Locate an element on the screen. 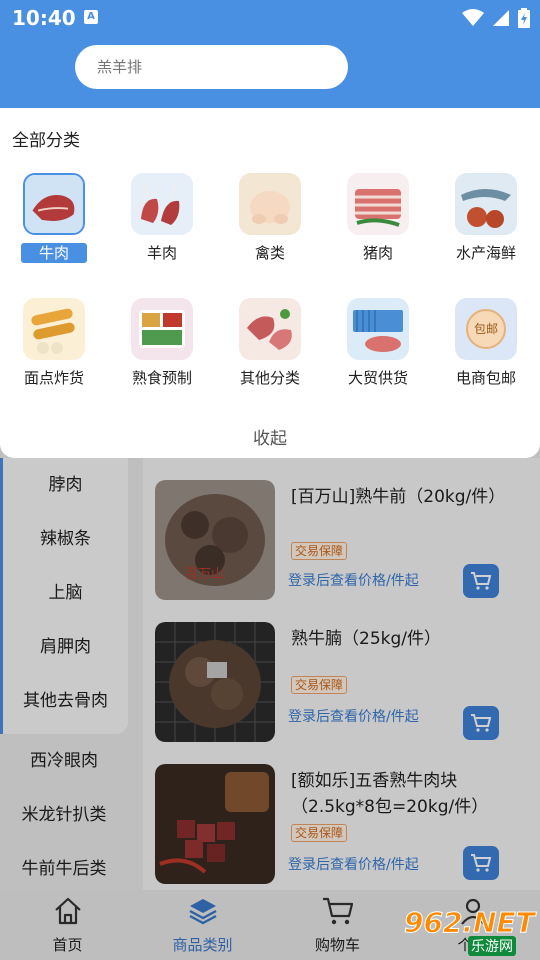 The image size is (540, 960). header: 10:40 A is located at coordinates (270, 54).